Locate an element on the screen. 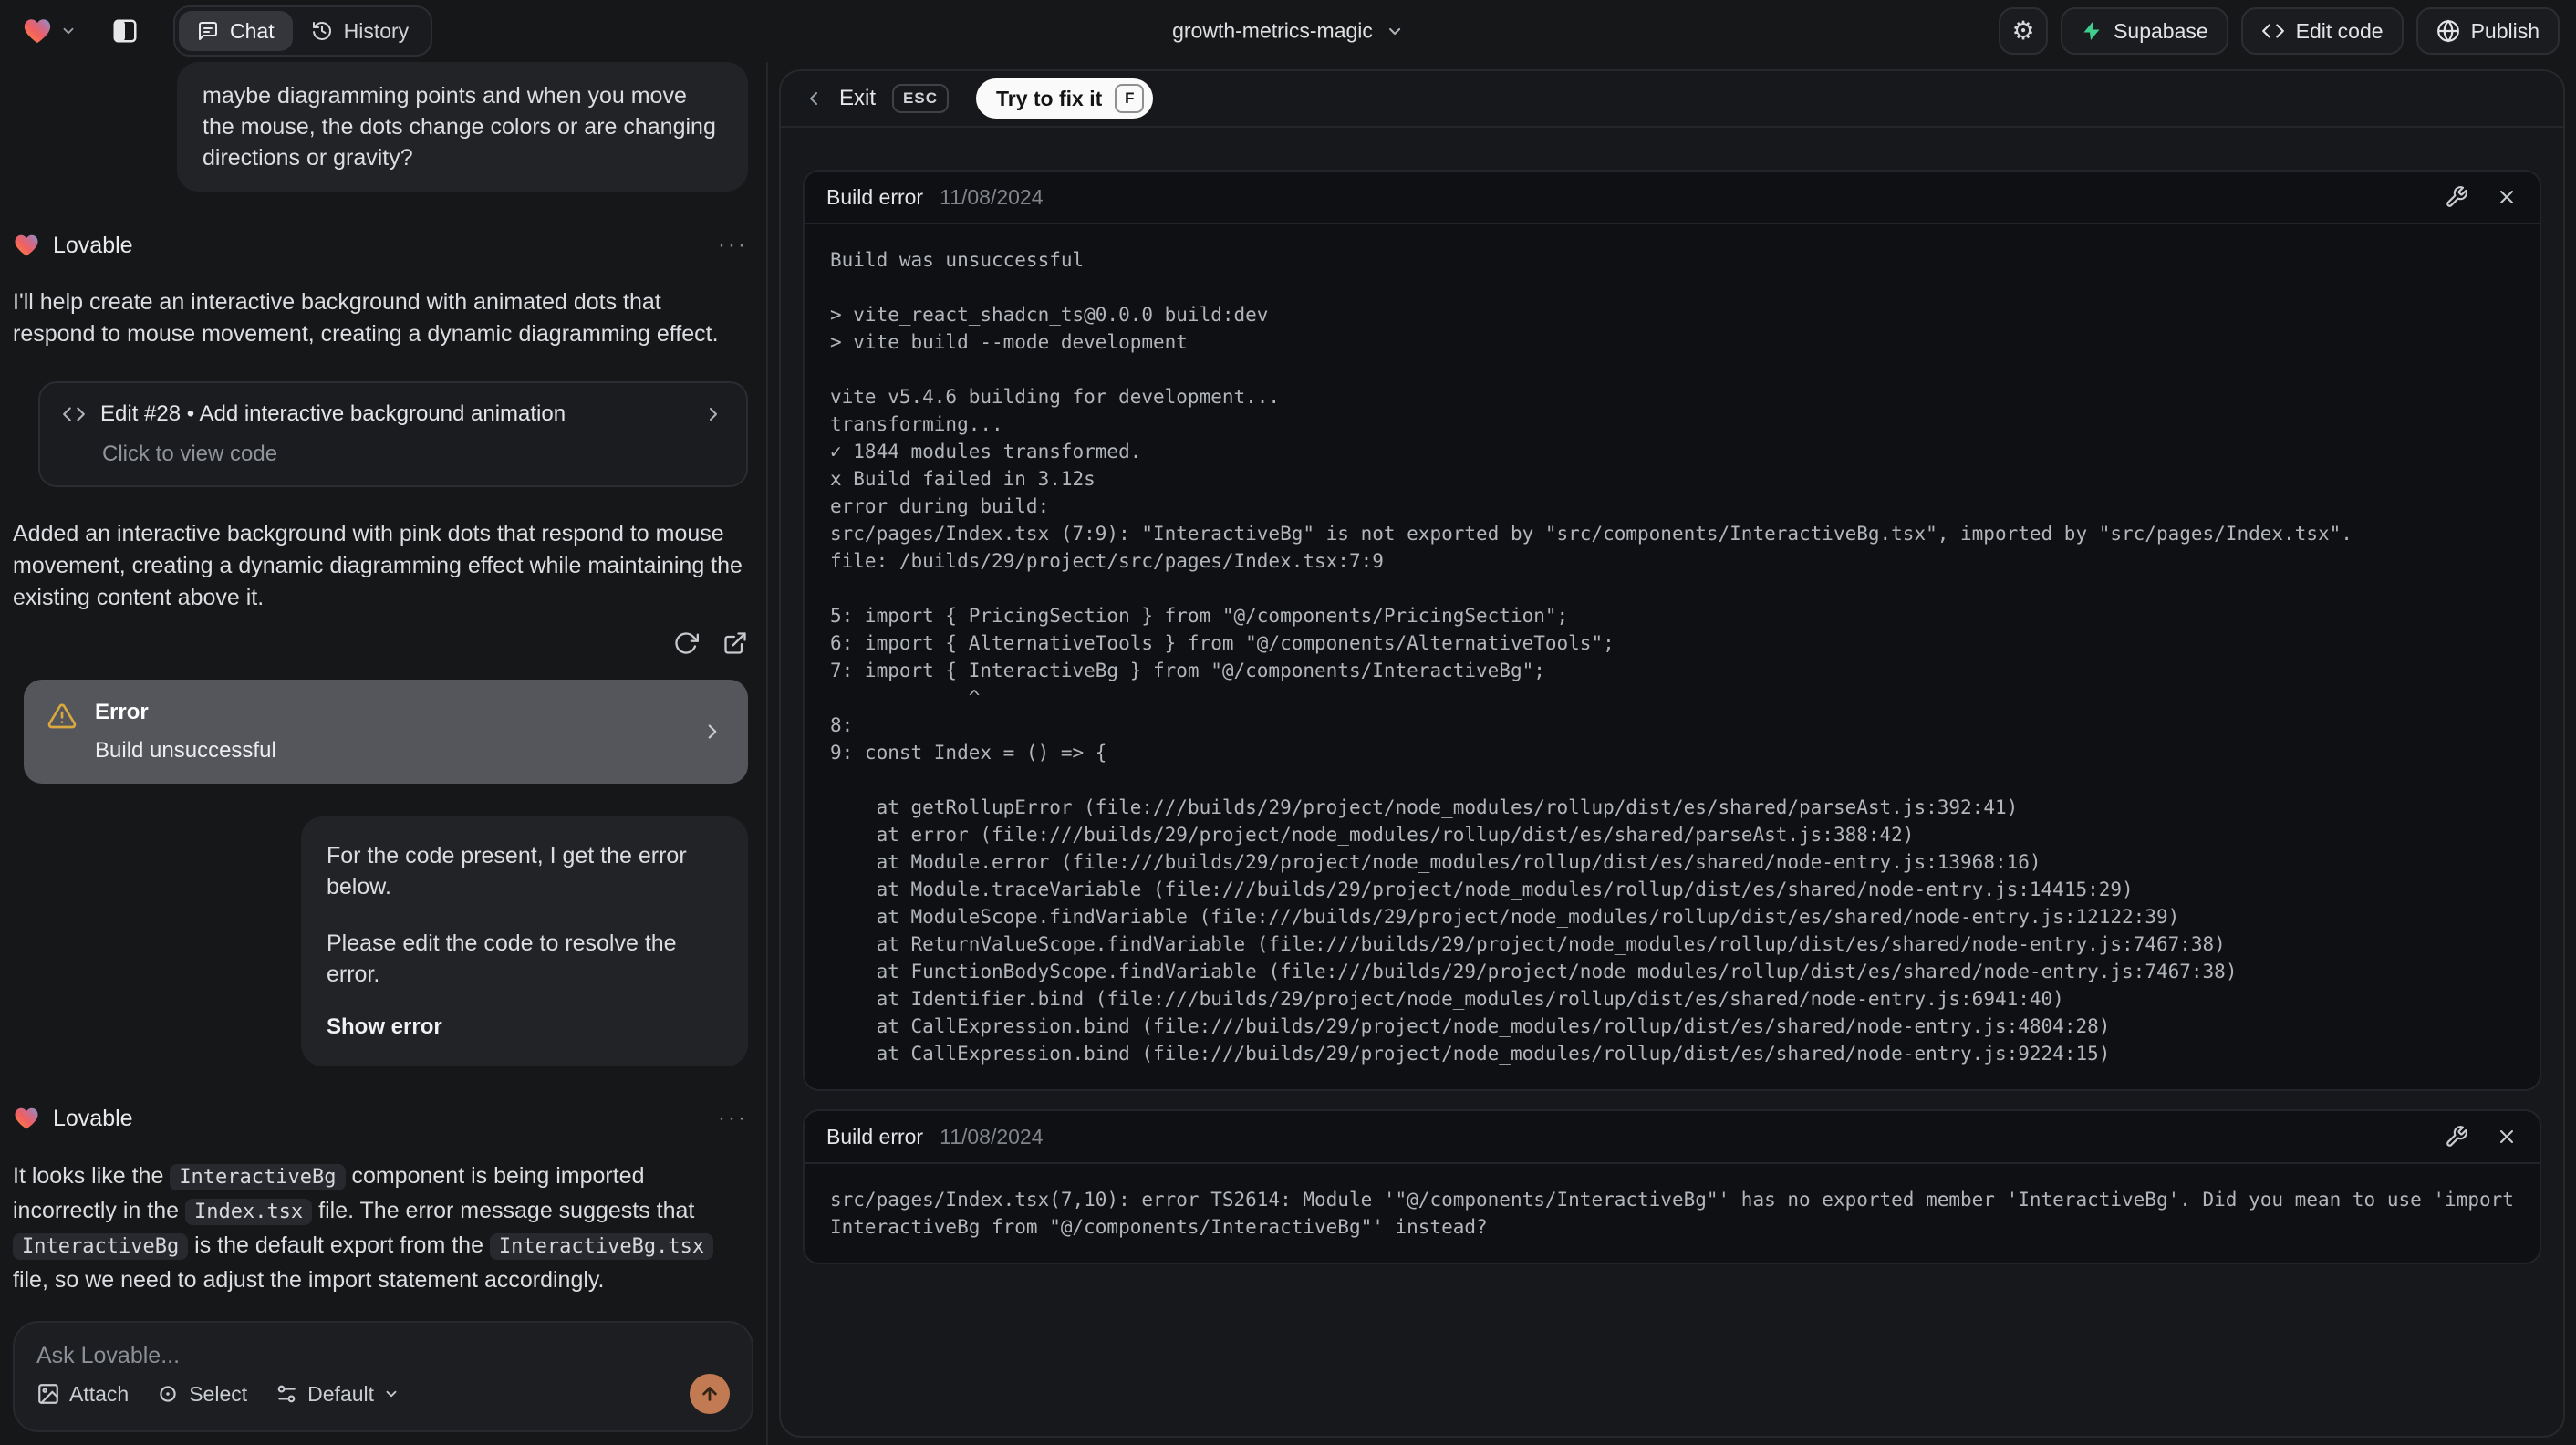 This screenshot has height=1445, width=2576. edit-card-subtitle: Click to view code is located at coordinates (190, 454).